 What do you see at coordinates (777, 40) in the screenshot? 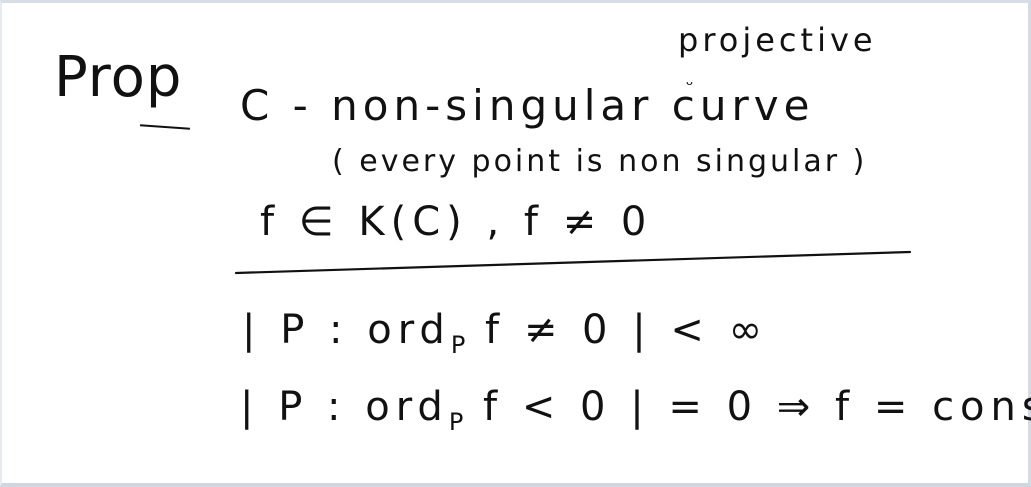
I see `projective-annotation: projective` at bounding box center [777, 40].